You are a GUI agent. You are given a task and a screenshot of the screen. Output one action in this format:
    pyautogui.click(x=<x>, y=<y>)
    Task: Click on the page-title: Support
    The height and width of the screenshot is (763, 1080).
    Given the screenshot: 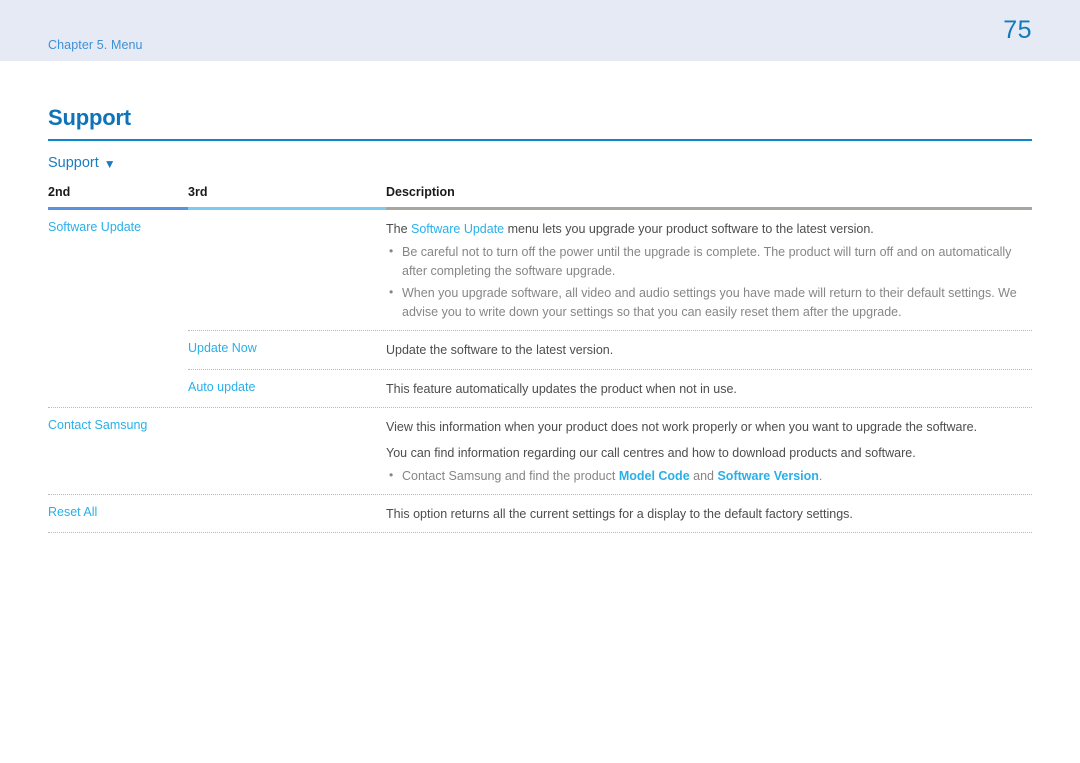 What is the action you would take?
    pyautogui.click(x=89, y=117)
    